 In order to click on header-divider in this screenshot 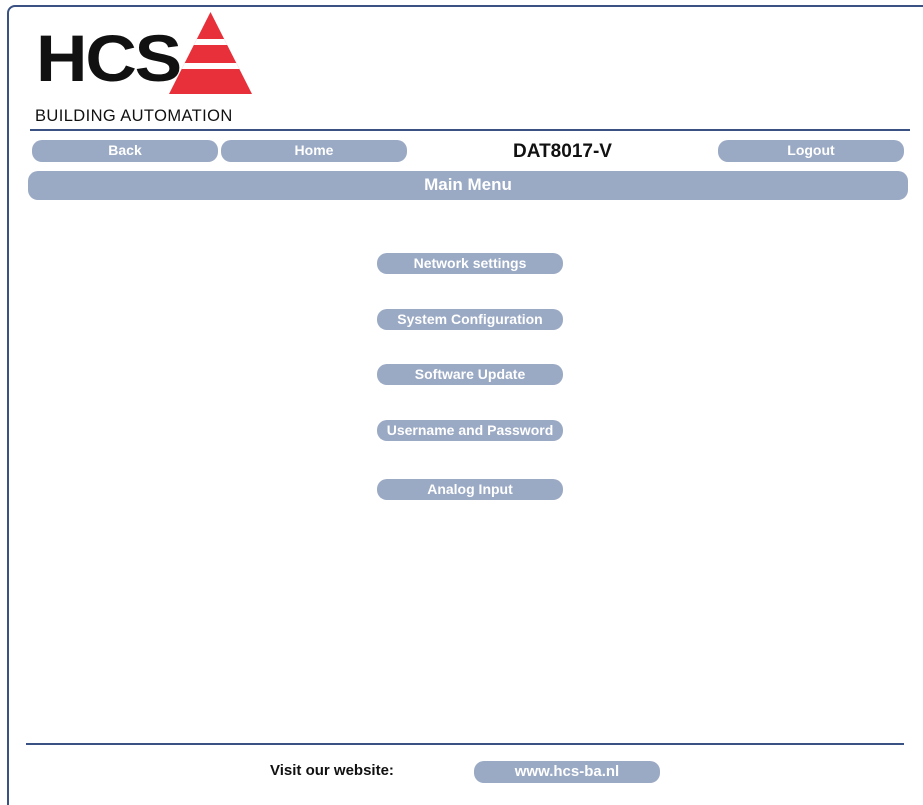, I will do `click(470, 130)`.